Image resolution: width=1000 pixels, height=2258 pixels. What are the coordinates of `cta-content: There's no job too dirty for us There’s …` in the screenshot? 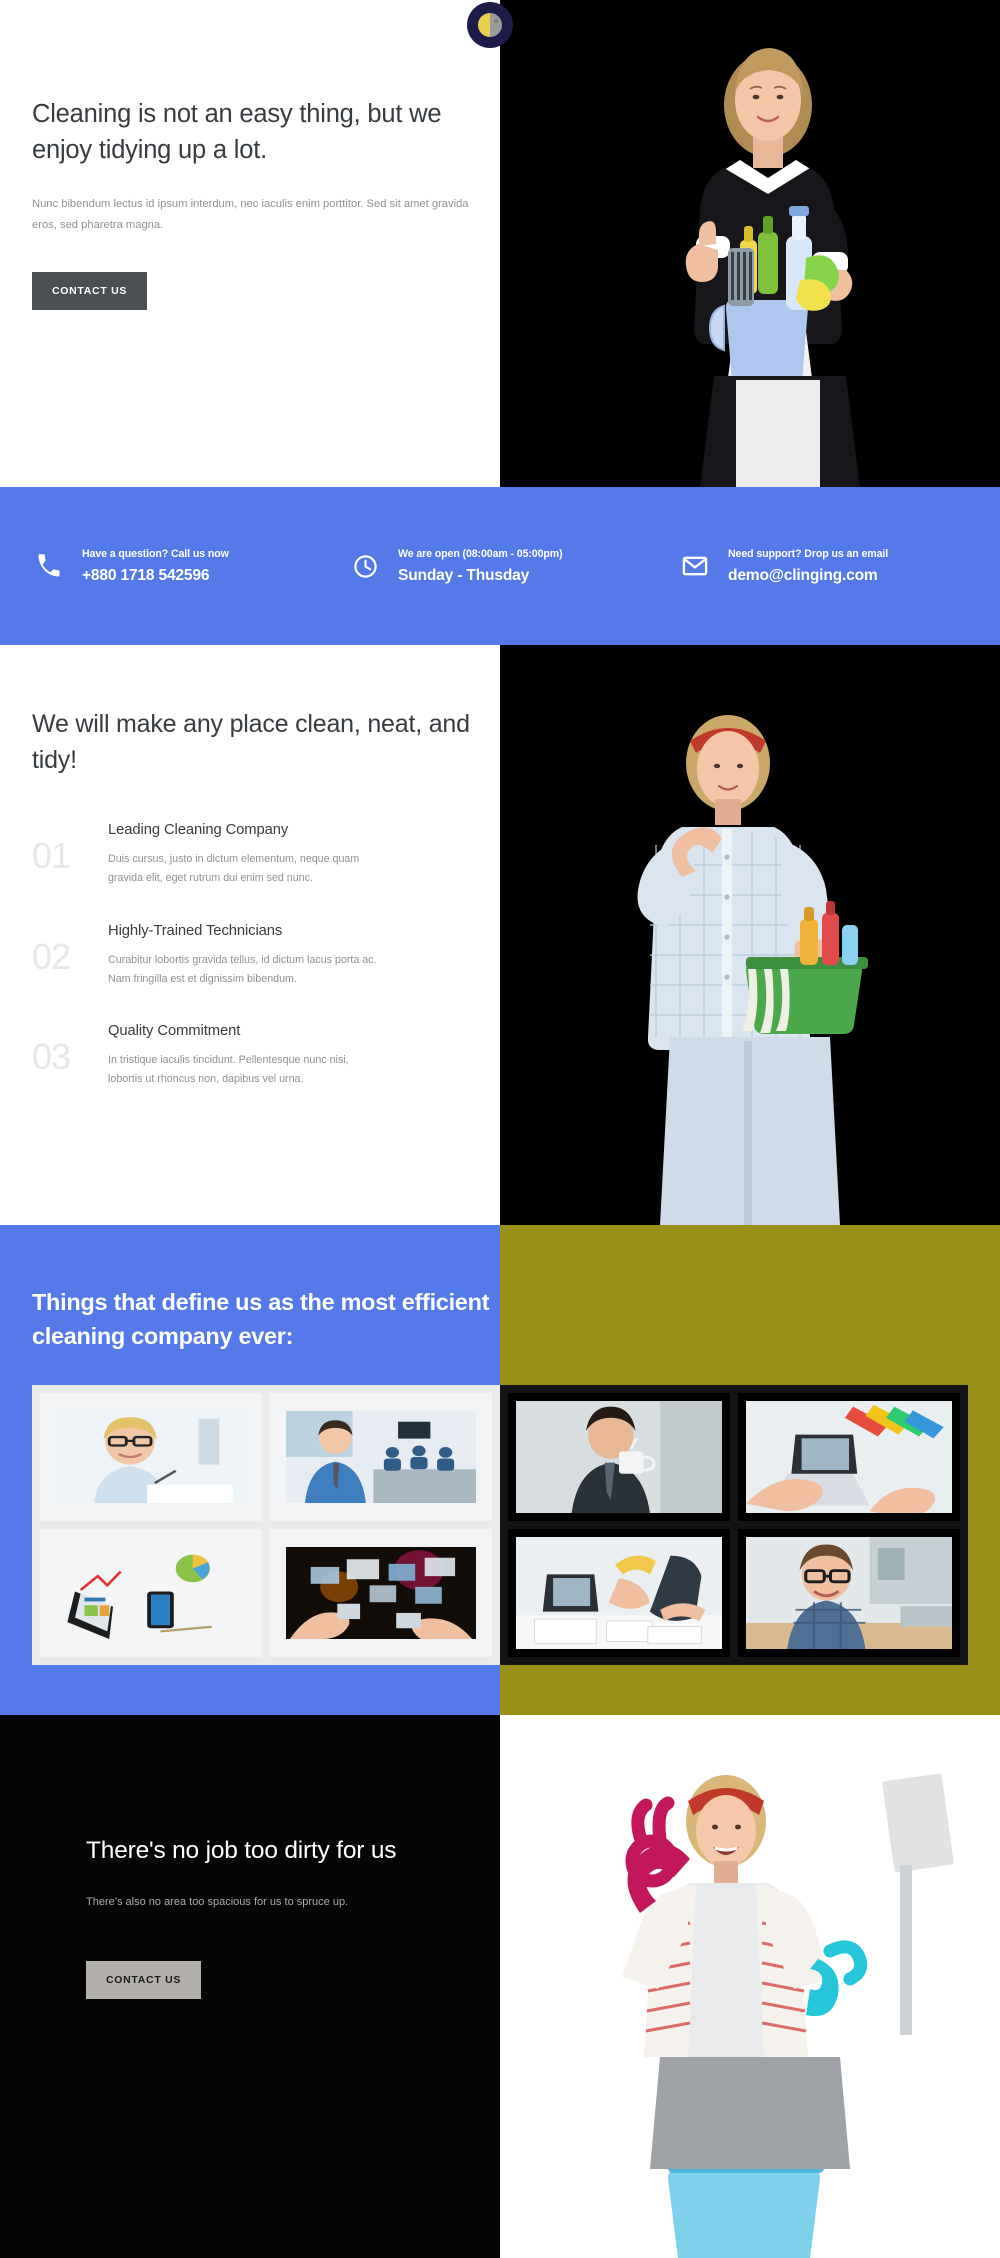 It's located at (250, 1986).